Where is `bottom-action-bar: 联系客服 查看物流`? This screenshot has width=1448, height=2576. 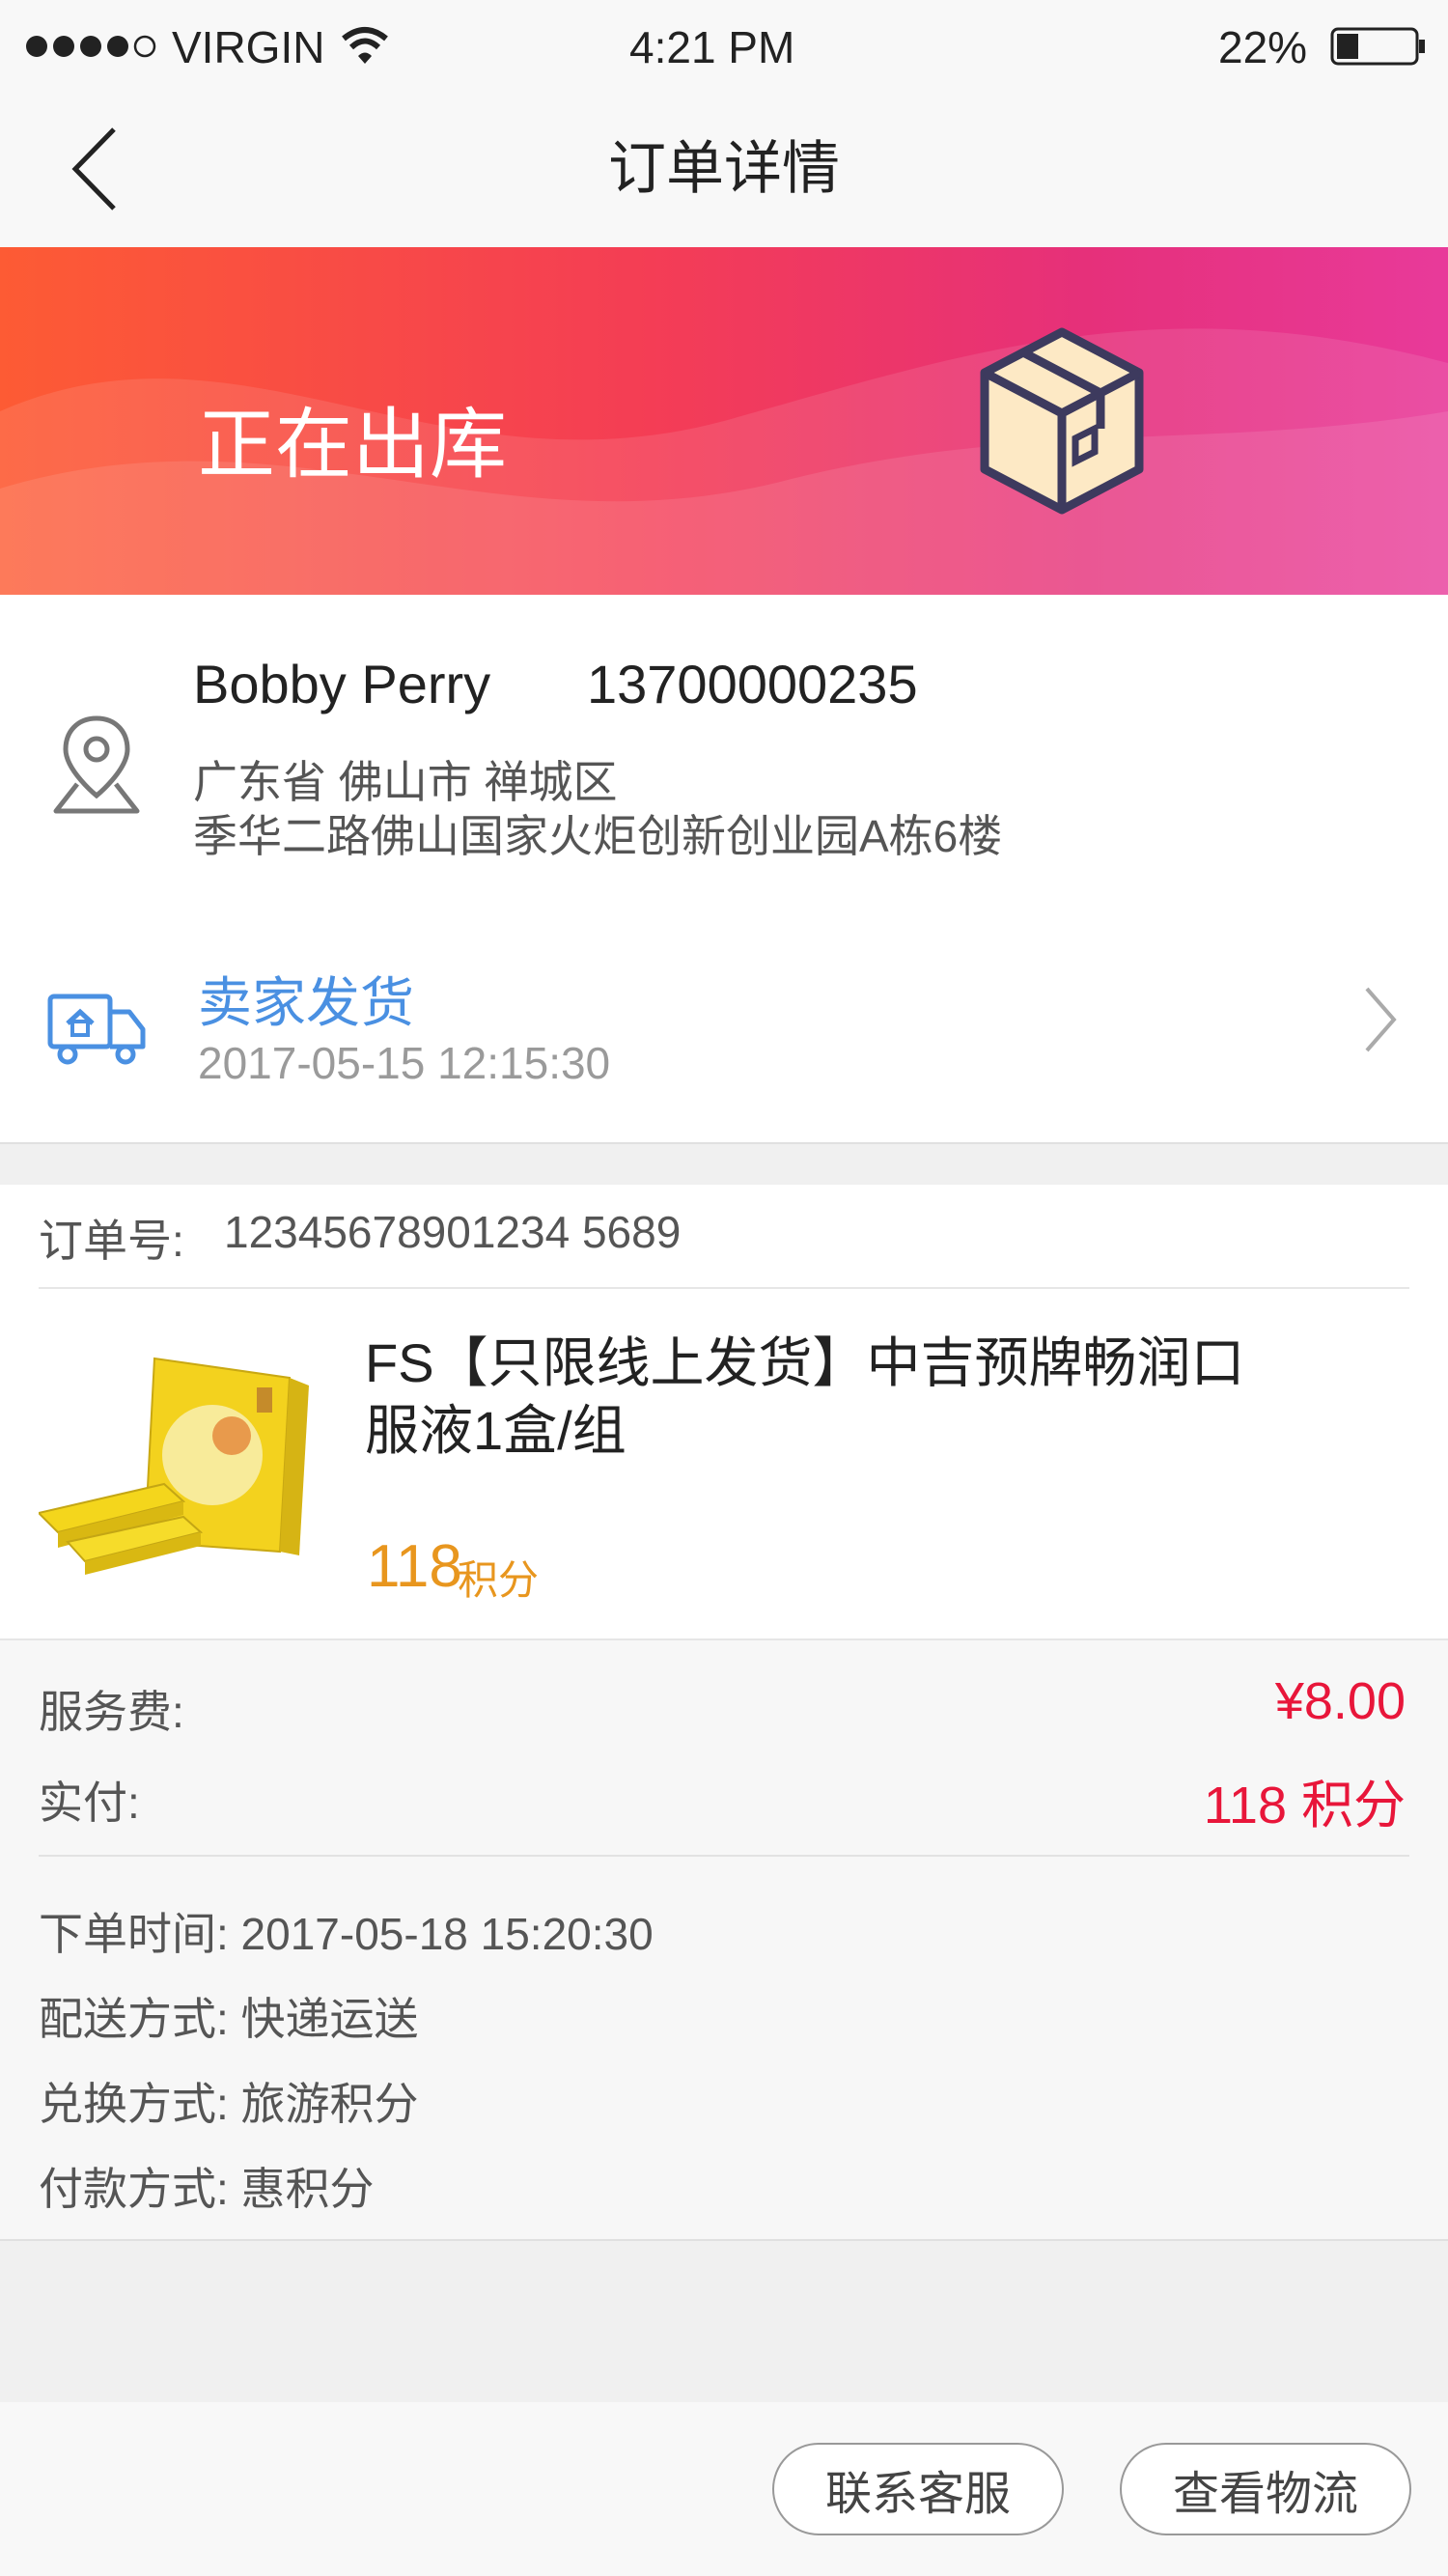
bottom-action-bar: 联系客服 查看物流 is located at coordinates (724, 2489).